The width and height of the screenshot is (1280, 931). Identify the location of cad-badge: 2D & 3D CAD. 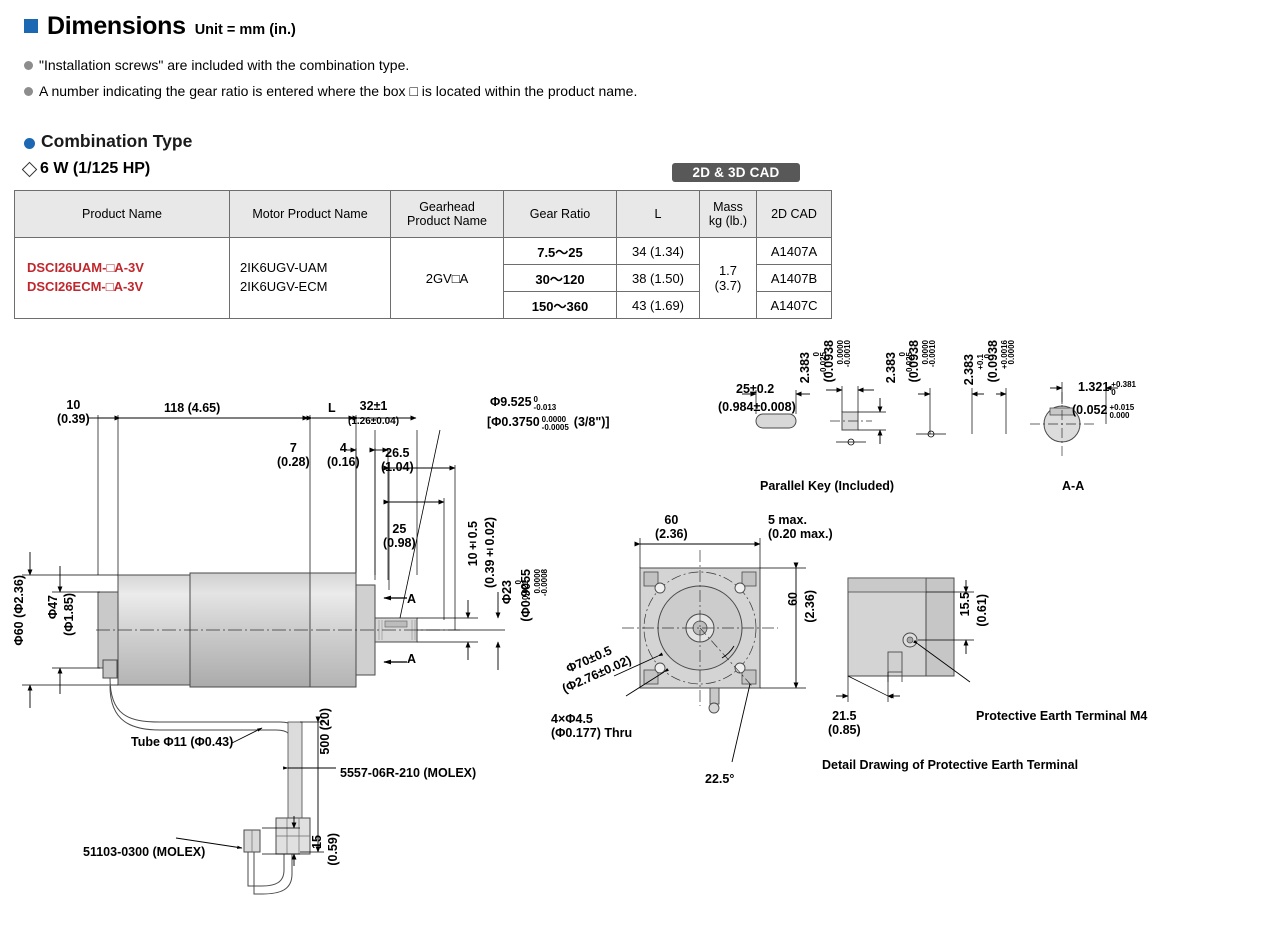
(736, 172).